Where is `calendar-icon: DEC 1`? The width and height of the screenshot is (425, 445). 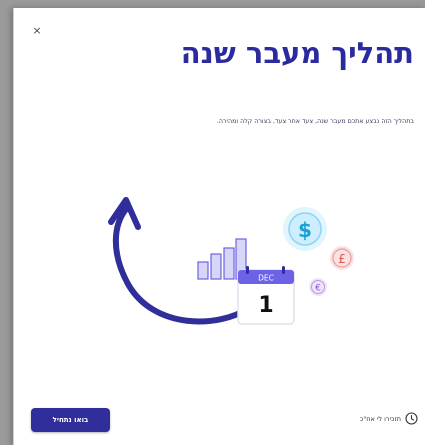 calendar-icon: DEC 1 is located at coordinates (266, 295).